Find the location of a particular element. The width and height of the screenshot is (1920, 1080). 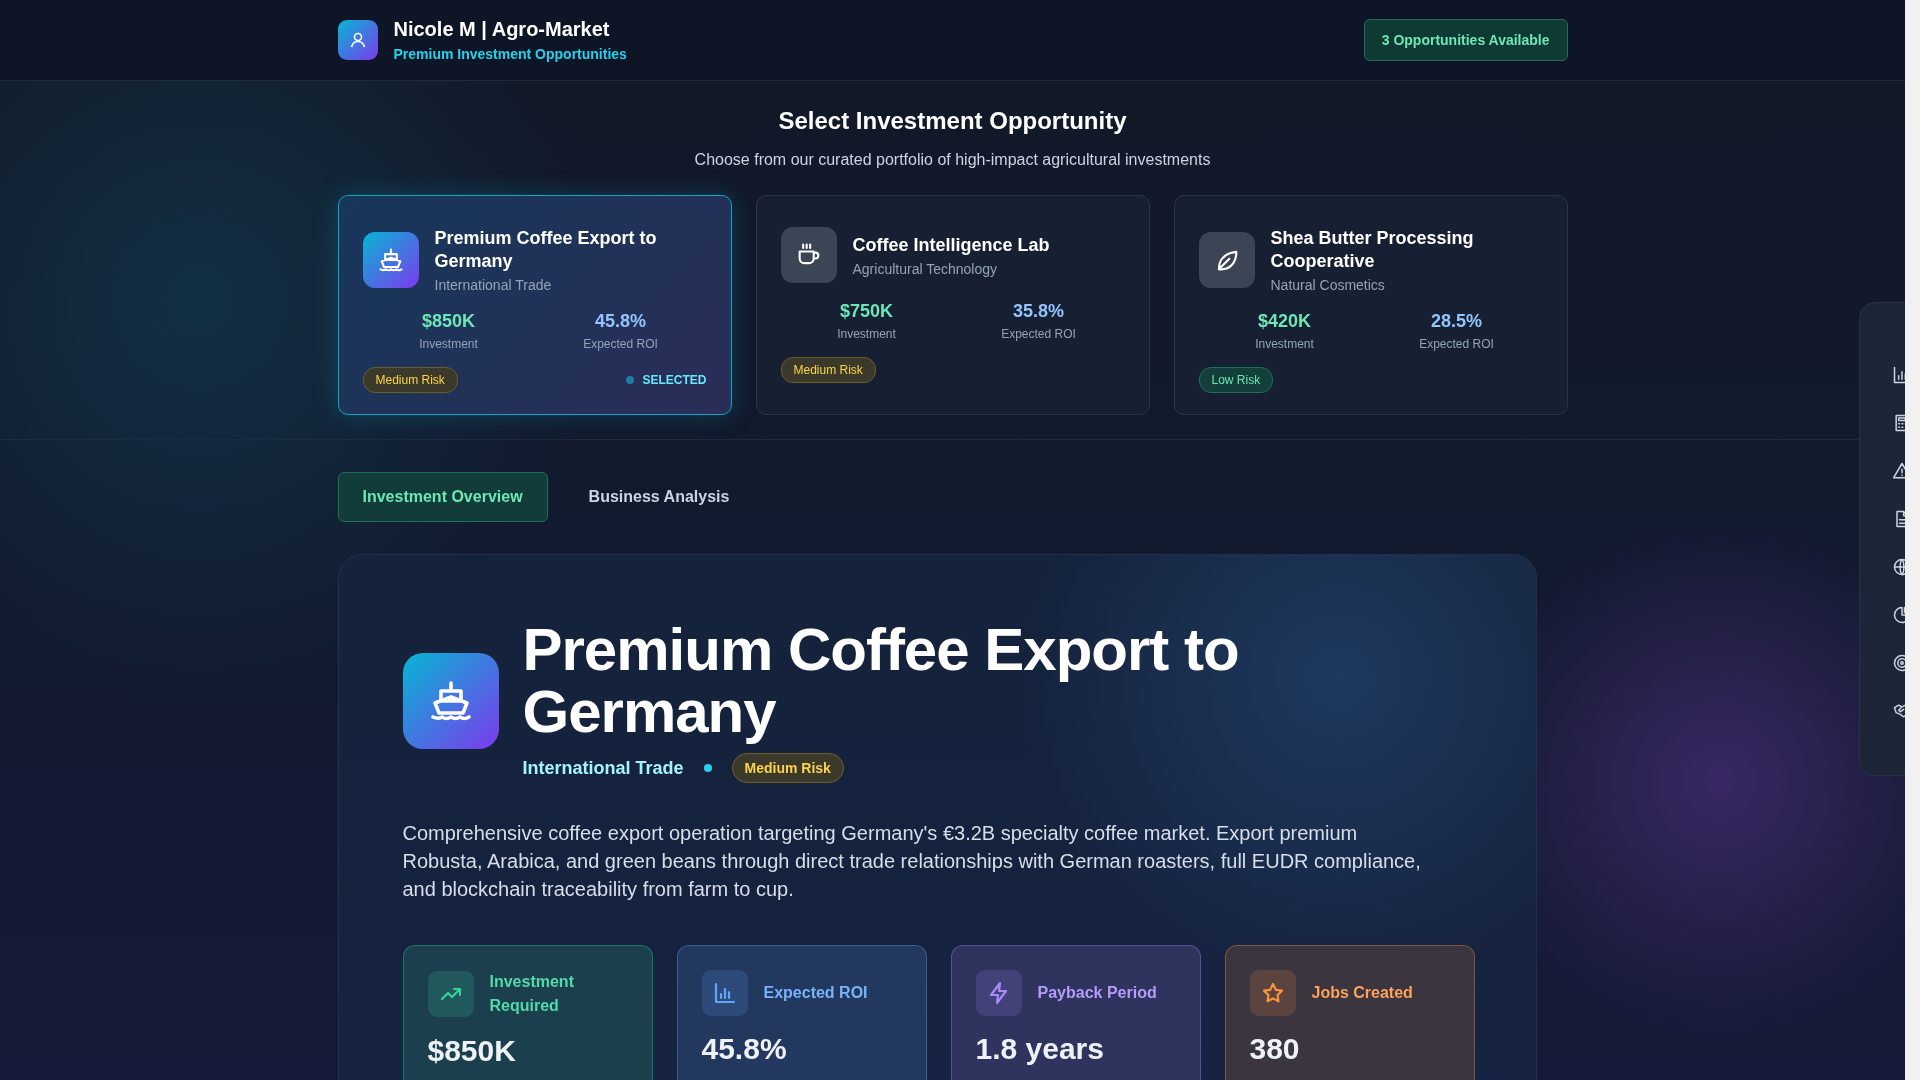

risk-tag: Low Risk is located at coordinates (1236, 380).